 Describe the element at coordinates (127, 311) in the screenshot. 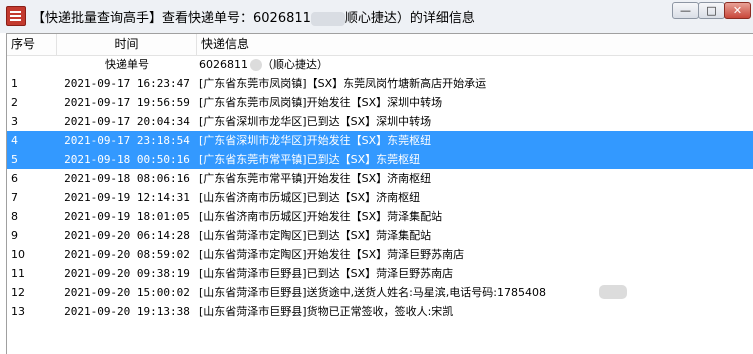

I see `row-time: 2021-09-20 19:13:38` at that location.